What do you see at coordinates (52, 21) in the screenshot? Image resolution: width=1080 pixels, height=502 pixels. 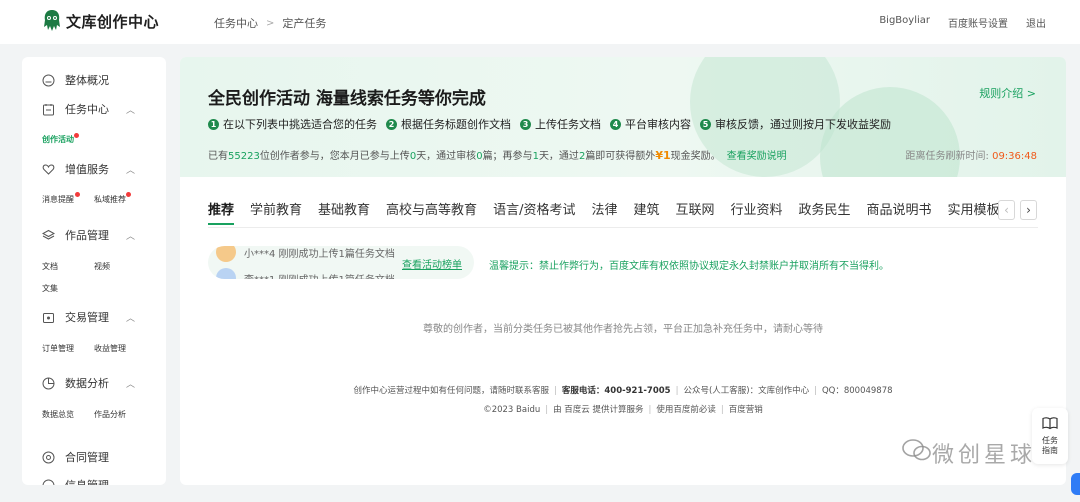 I see `brand-logo-icon` at bounding box center [52, 21].